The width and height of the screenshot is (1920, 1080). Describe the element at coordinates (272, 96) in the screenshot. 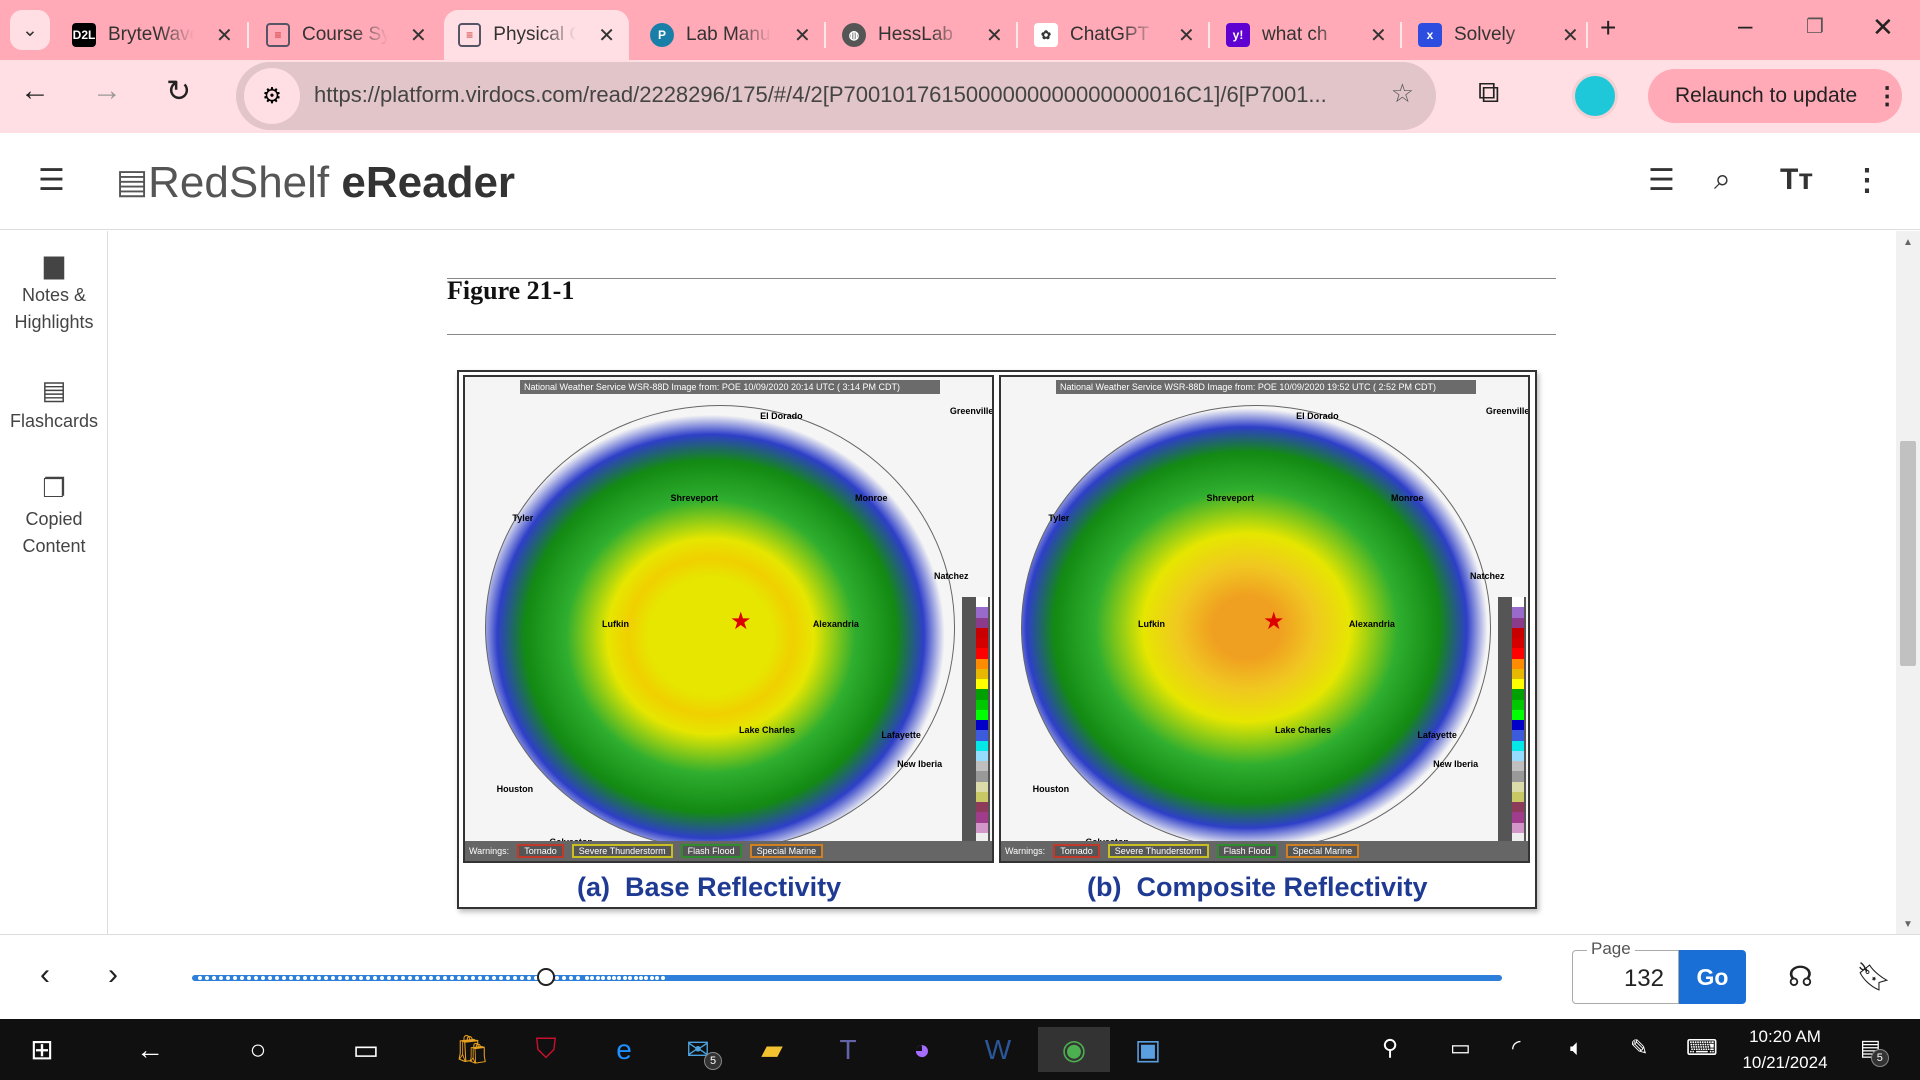

I see `site-settings-icon: ⚙` at that location.